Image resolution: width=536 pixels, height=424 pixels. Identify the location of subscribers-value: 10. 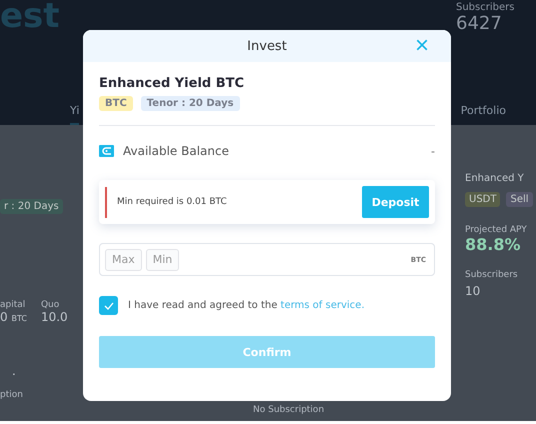
(473, 291).